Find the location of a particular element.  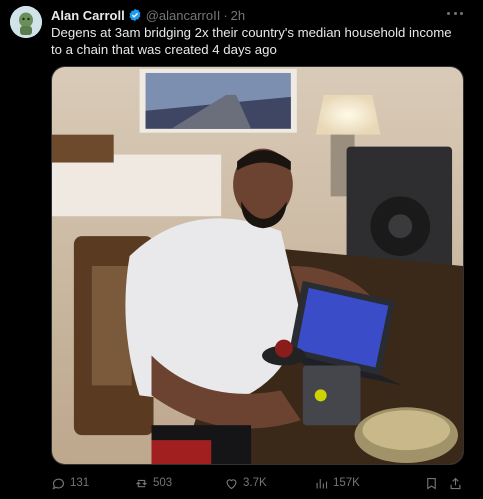

repost-count: 503 is located at coordinates (163, 483).